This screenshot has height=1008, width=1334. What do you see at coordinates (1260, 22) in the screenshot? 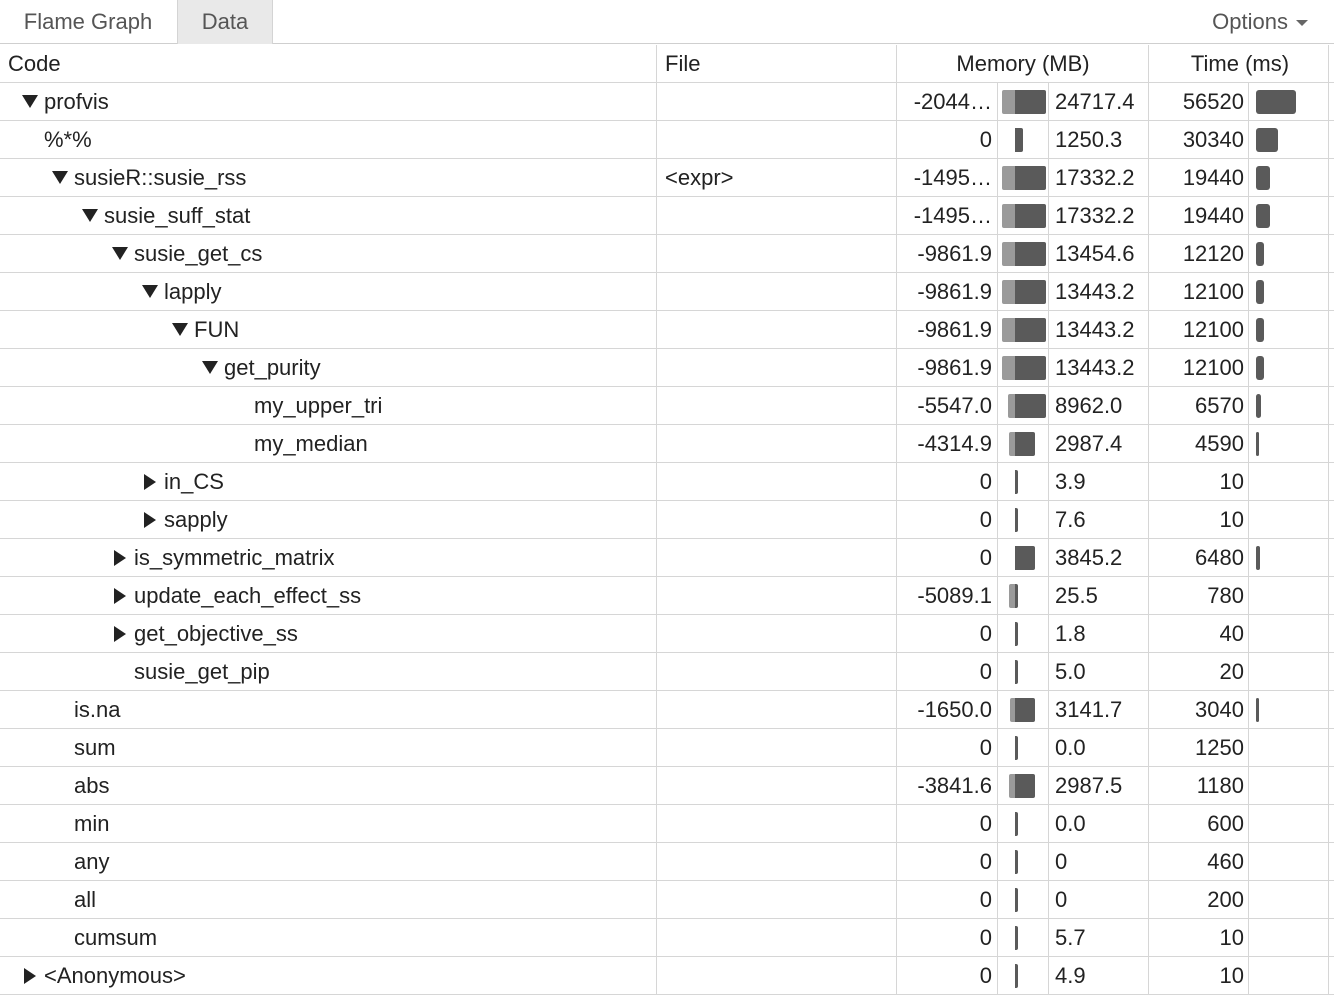
I see `options-menu-button: Options` at bounding box center [1260, 22].